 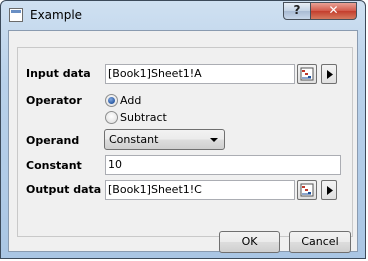 What do you see at coordinates (53, 140) in the screenshot?
I see `operand-label: Operand` at bounding box center [53, 140].